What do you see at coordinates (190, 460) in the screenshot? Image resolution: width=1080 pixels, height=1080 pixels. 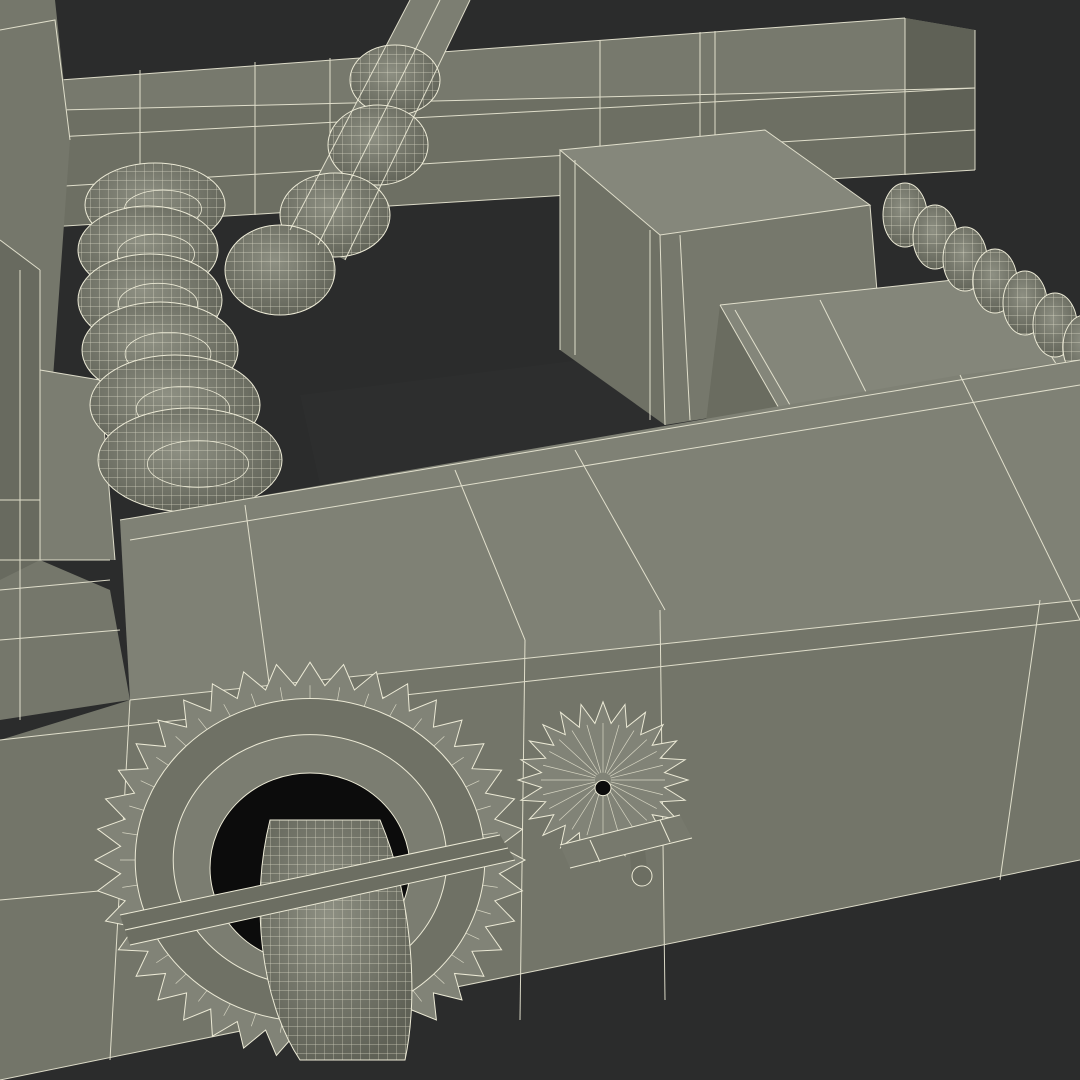 I see `spring-coil` at bounding box center [190, 460].